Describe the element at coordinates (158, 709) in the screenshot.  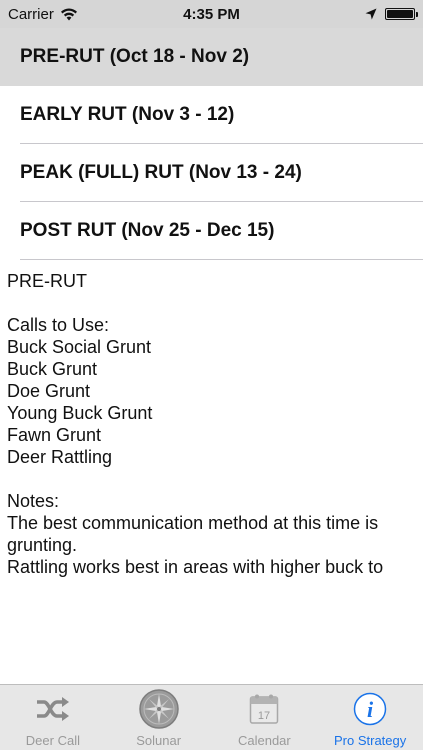
I see `compass-icon` at that location.